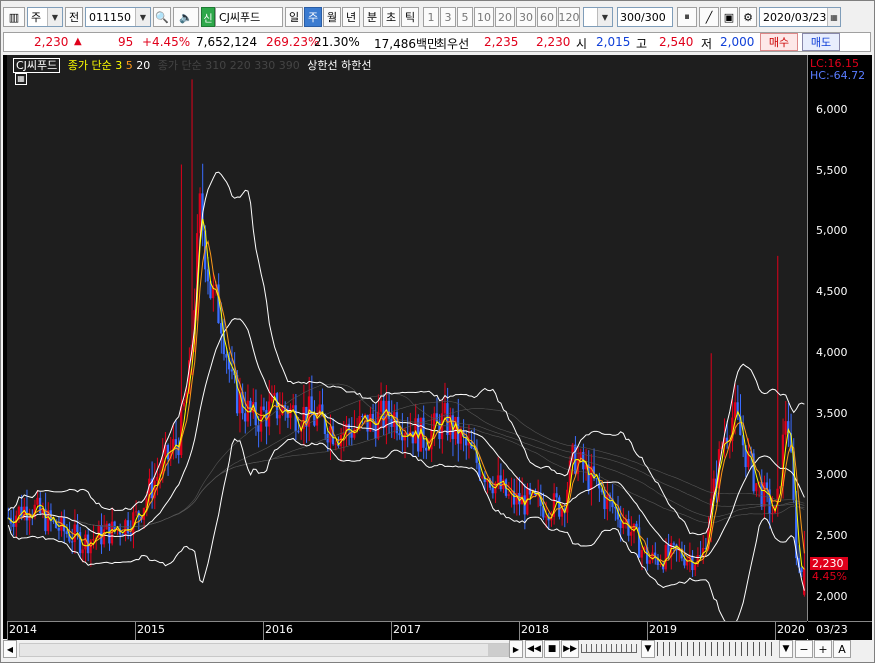  I want to click on custom-interval-select: ▼, so click(598, 17).